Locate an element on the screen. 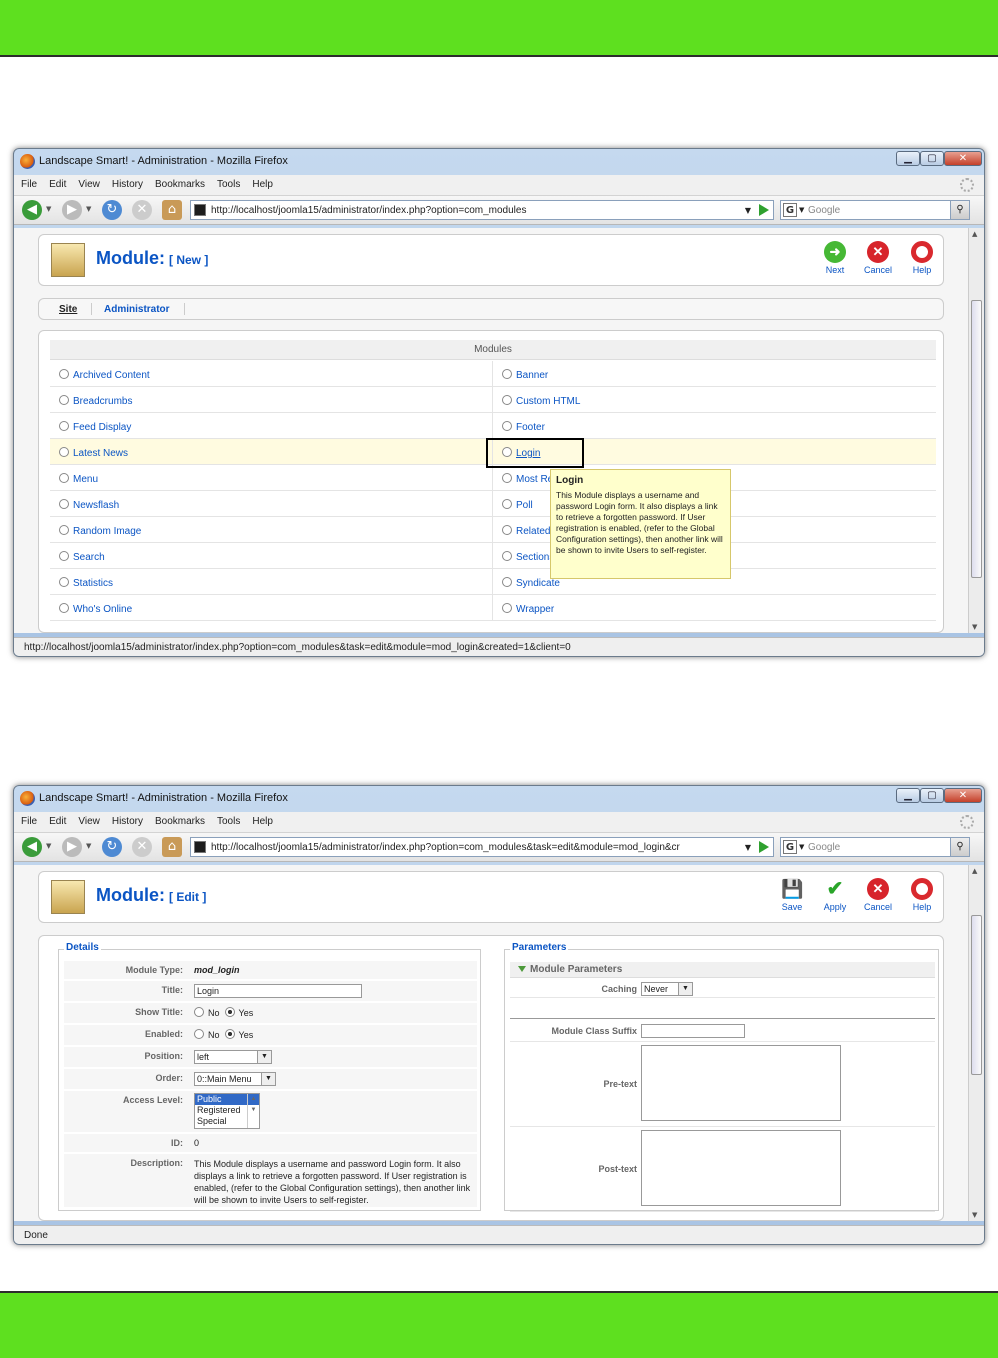 The height and width of the screenshot is (1358, 998). module-option-label: Most Re is located at coordinates (534, 479).